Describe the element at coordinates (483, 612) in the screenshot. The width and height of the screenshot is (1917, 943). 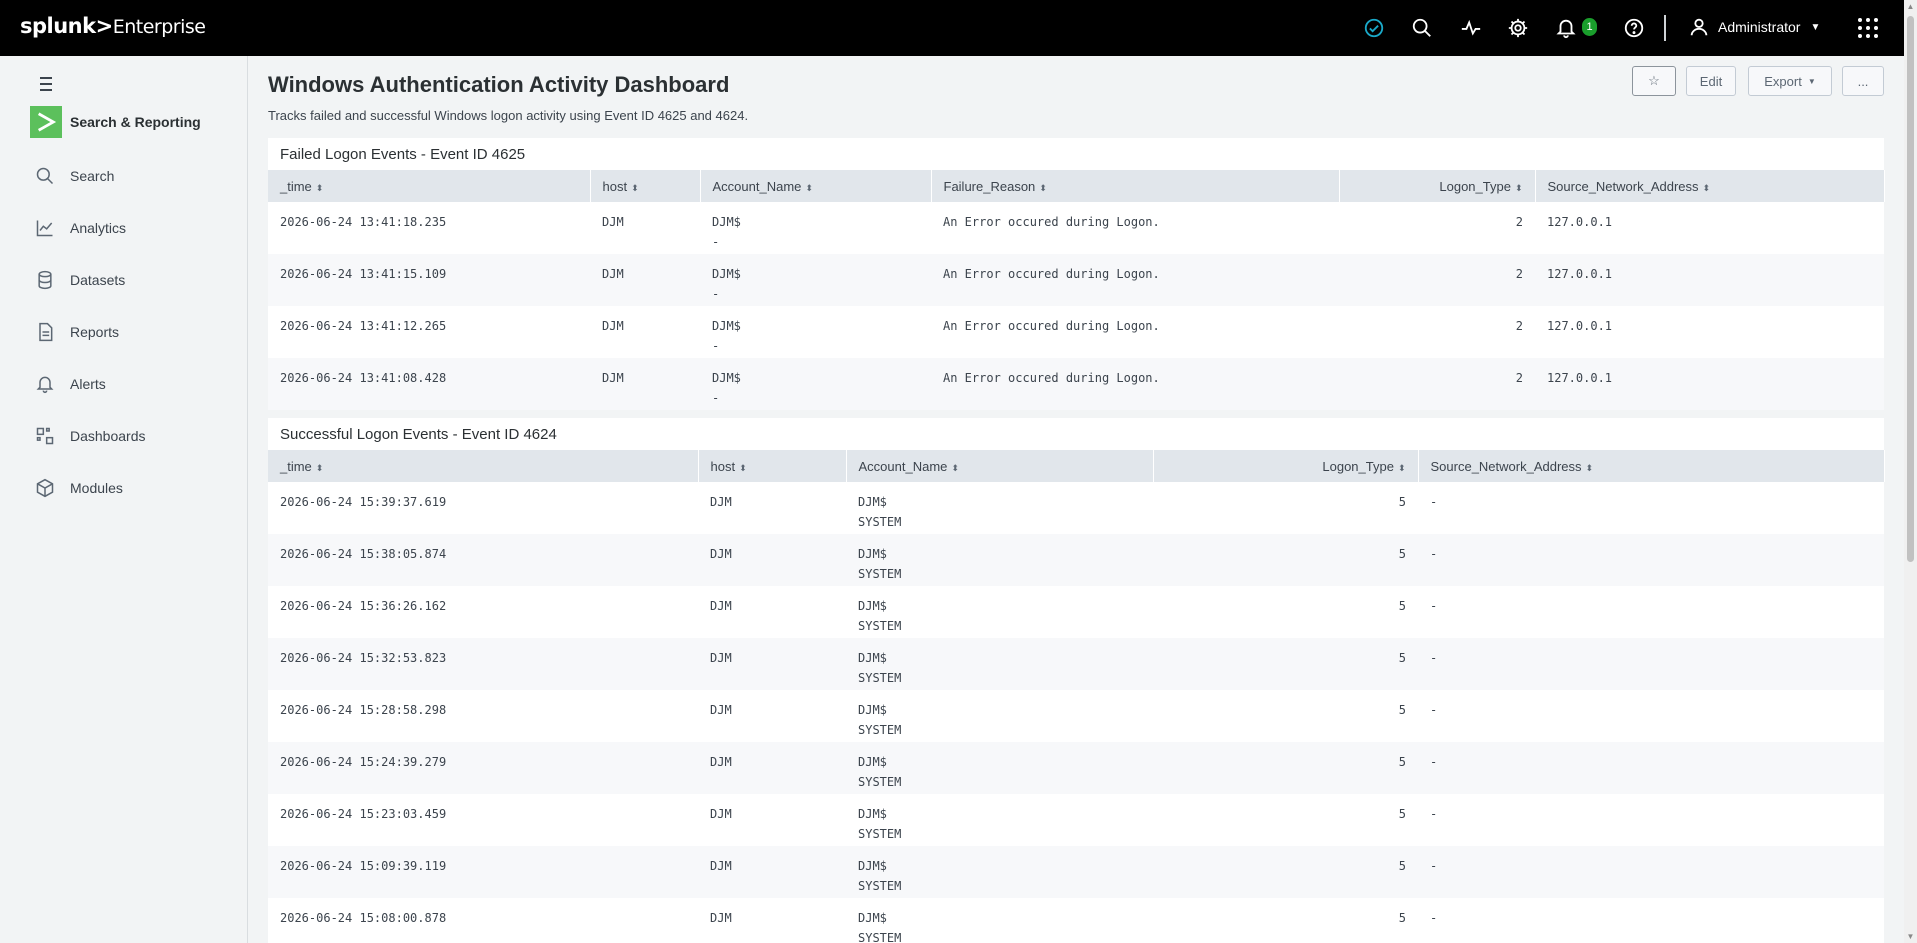
I see `cell-time: 2026-06-24 15:36:26.162` at that location.